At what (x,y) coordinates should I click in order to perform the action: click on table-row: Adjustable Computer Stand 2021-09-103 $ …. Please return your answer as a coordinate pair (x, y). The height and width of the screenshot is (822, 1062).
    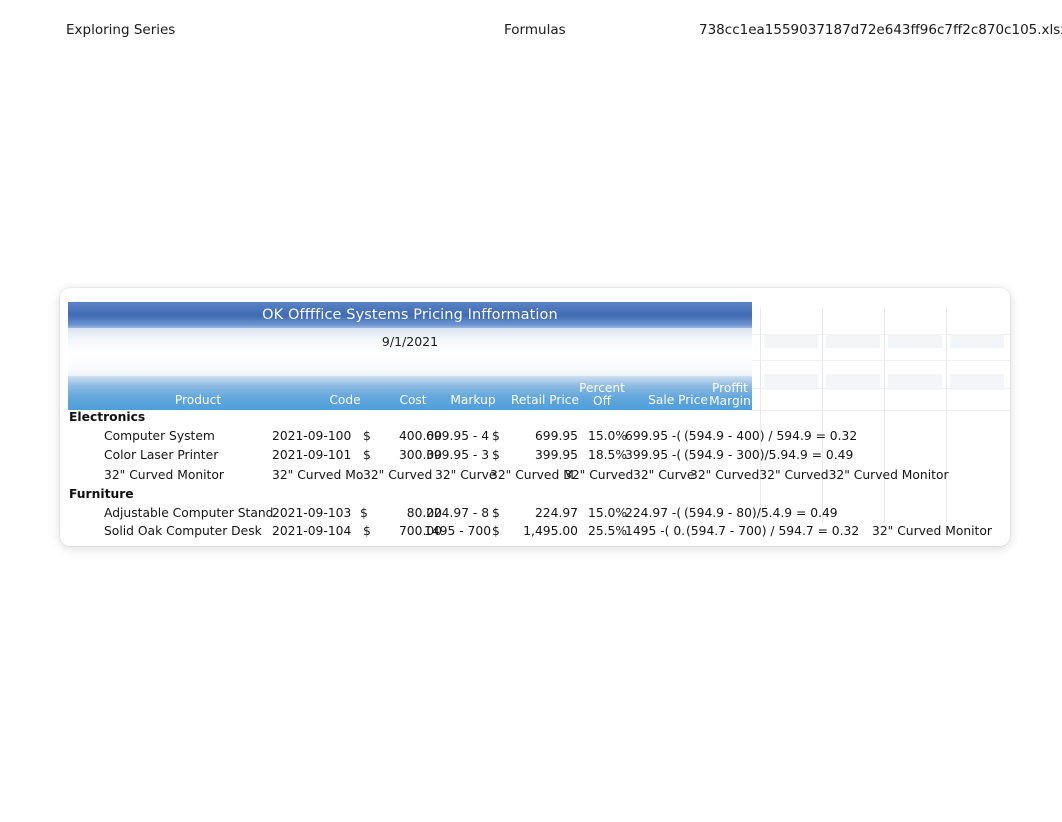
    Looking at the image, I should click on (535, 515).